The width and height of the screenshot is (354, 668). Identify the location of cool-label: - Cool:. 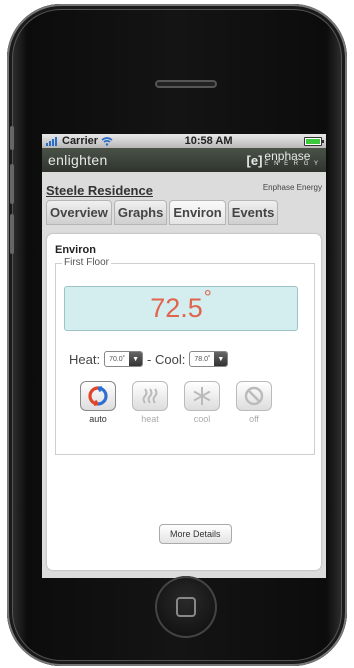
(166, 359).